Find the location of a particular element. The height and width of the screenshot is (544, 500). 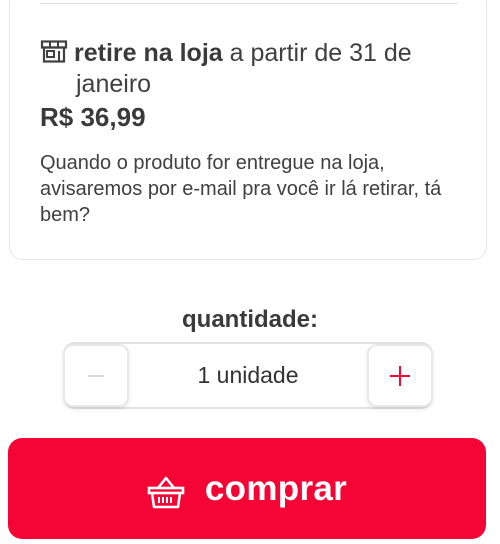

minus-icon is located at coordinates (96, 375).